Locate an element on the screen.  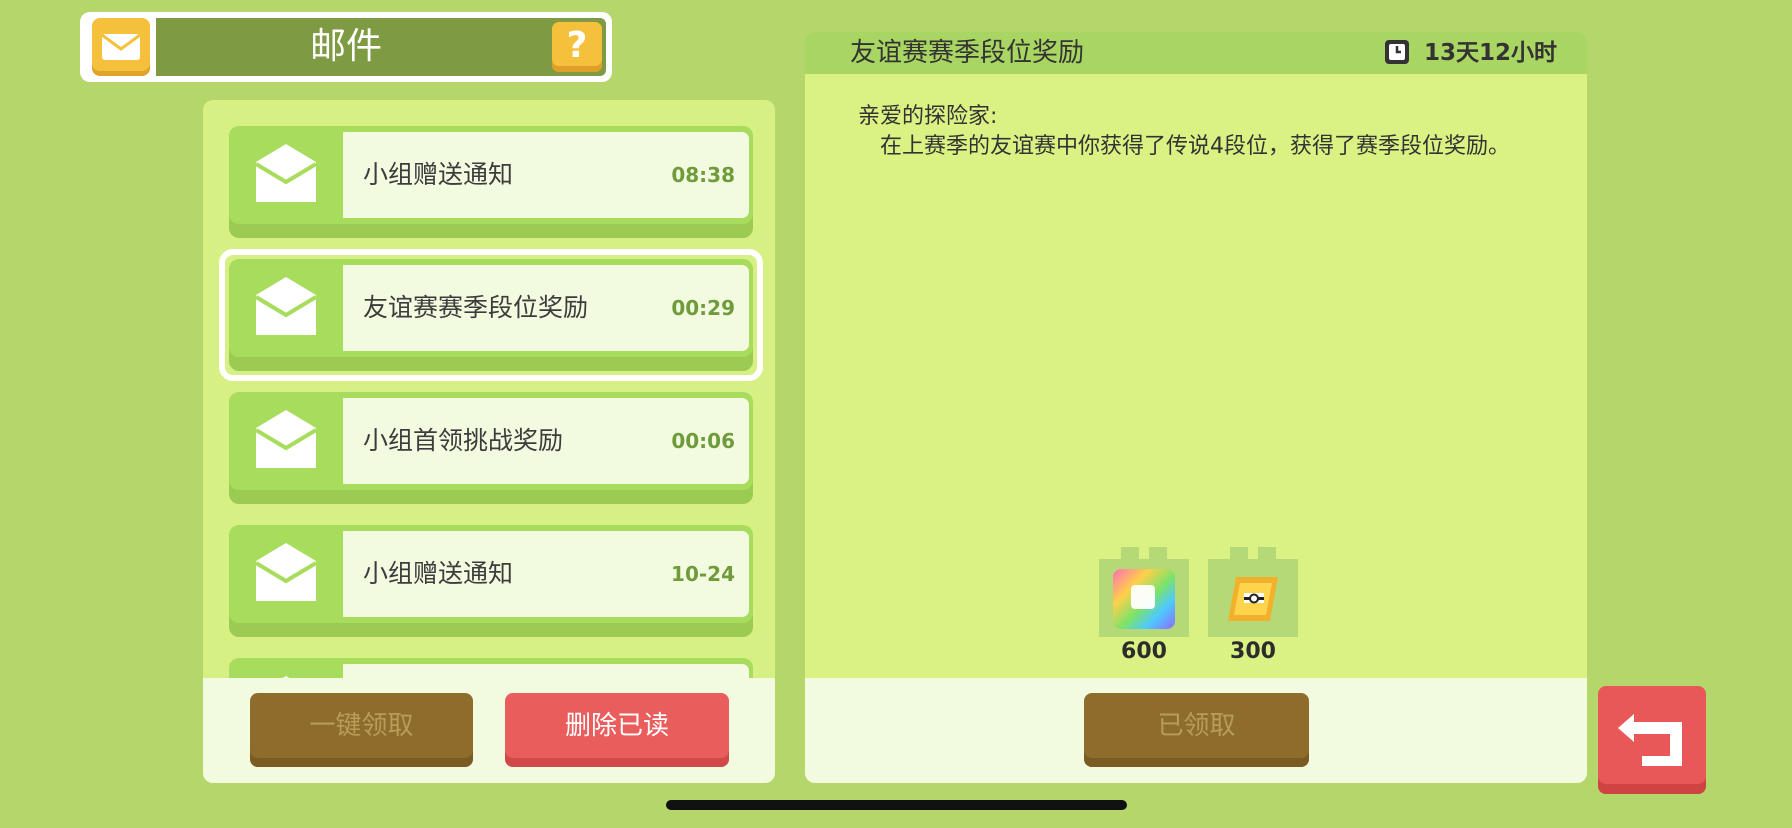
mail-item-partial is located at coordinates (491, 668).